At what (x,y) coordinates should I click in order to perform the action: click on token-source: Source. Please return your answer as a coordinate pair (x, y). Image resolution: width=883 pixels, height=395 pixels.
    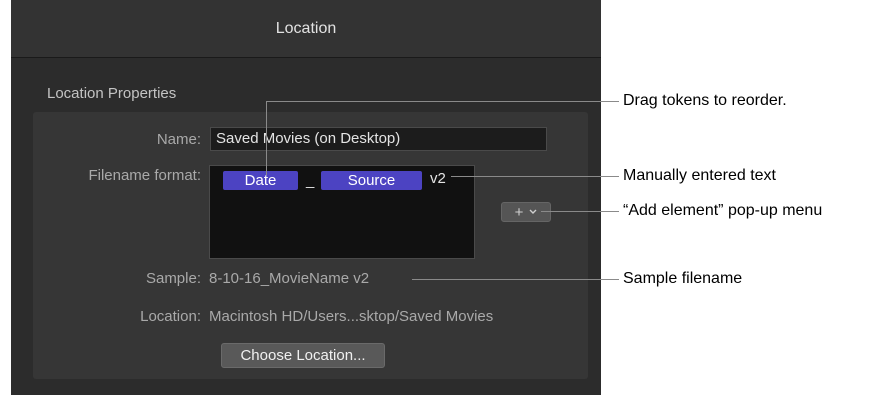
    Looking at the image, I should click on (371, 180).